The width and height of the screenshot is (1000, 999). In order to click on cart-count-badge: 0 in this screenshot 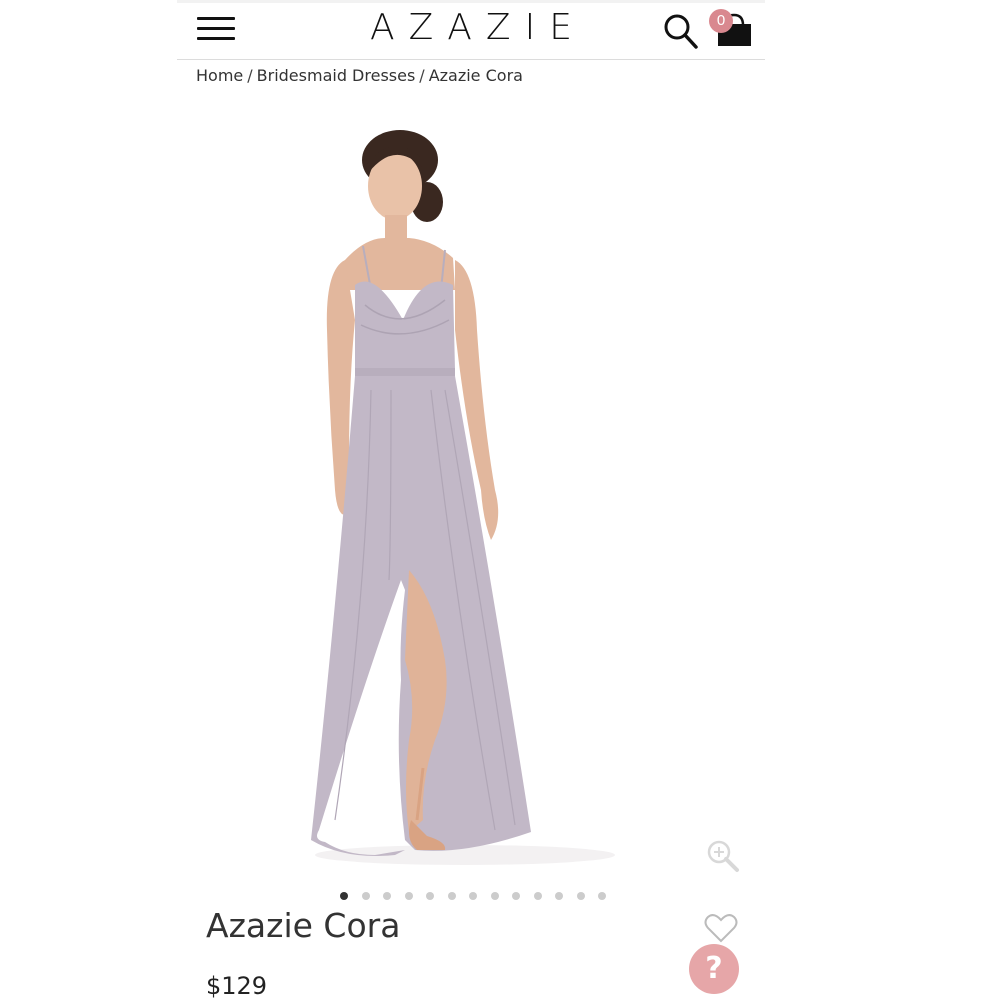, I will do `click(721, 21)`.